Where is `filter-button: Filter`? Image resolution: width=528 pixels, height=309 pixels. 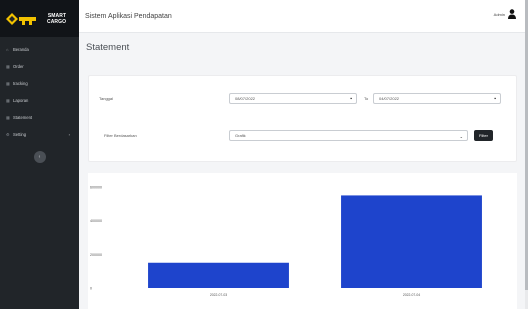 filter-button: Filter is located at coordinates (483, 135).